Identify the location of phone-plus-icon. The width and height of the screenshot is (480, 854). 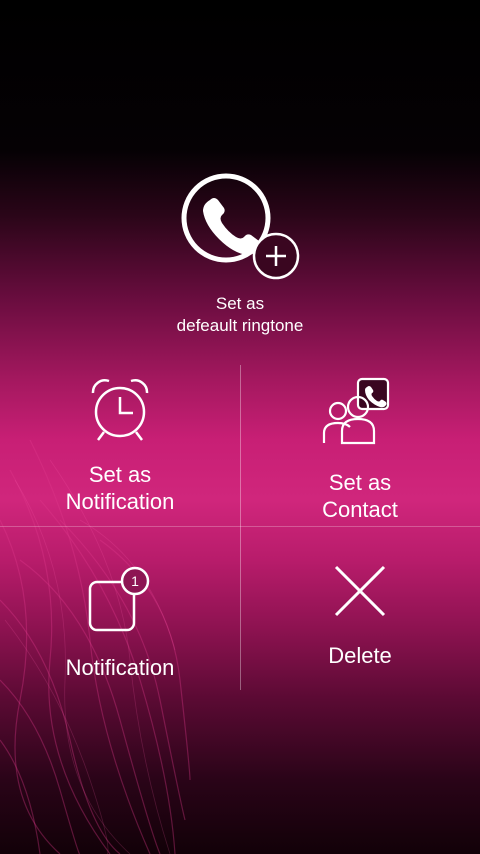
(240, 226).